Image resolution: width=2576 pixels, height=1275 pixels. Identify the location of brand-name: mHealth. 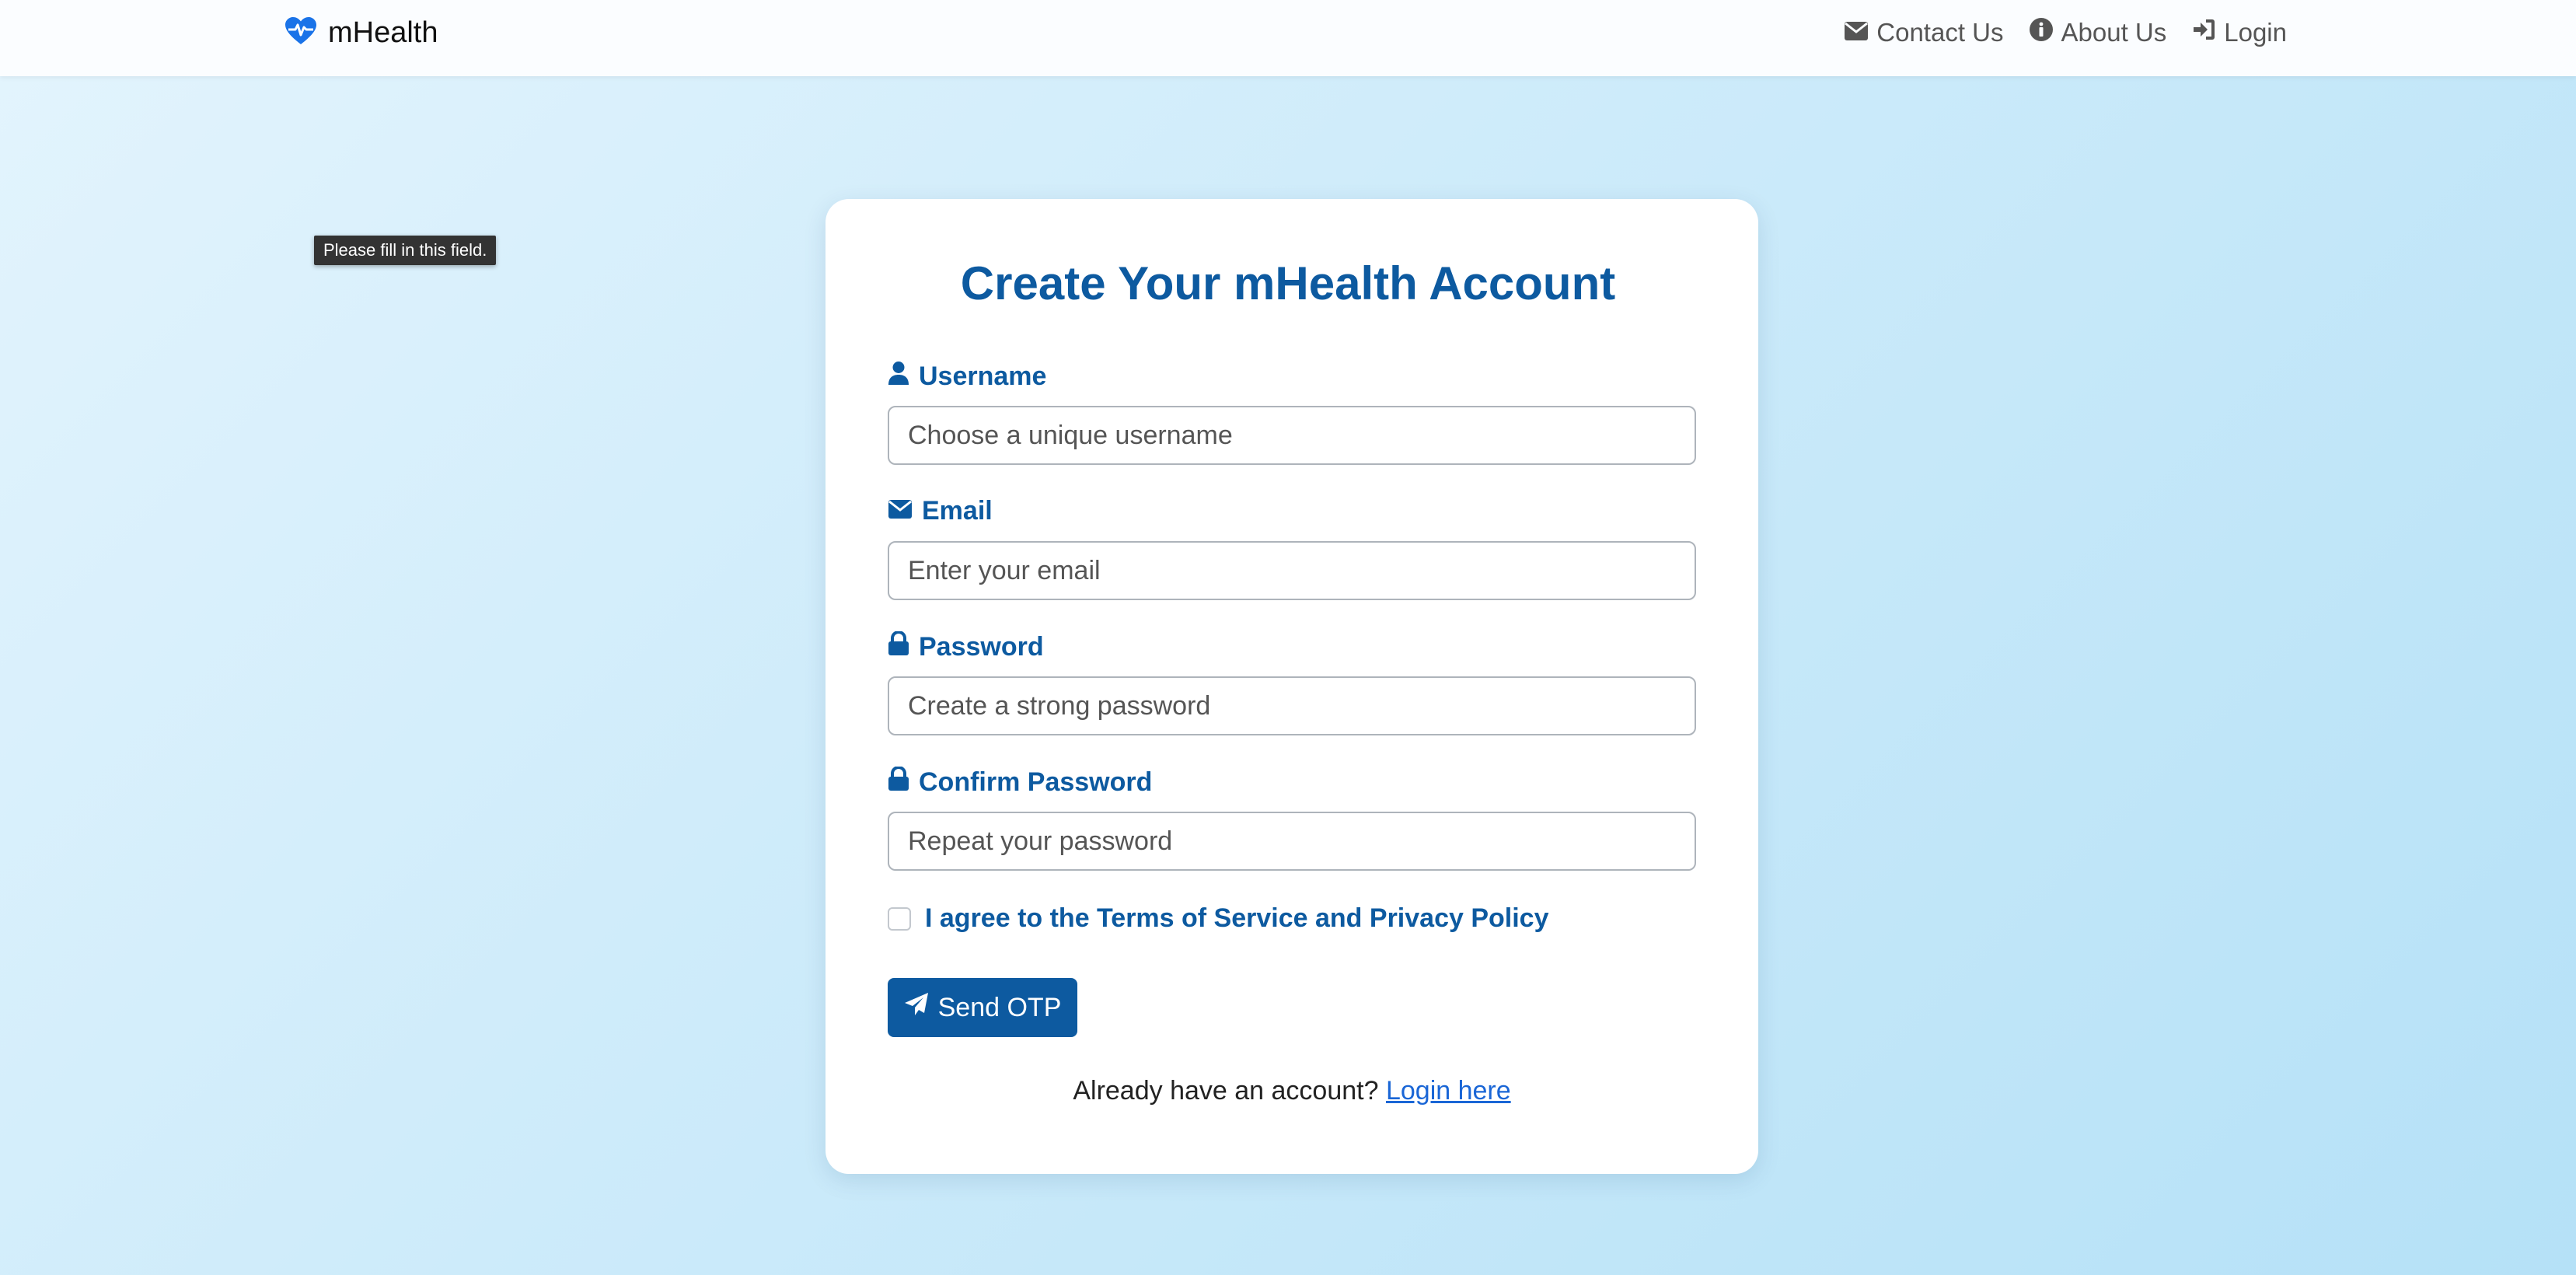
(383, 32).